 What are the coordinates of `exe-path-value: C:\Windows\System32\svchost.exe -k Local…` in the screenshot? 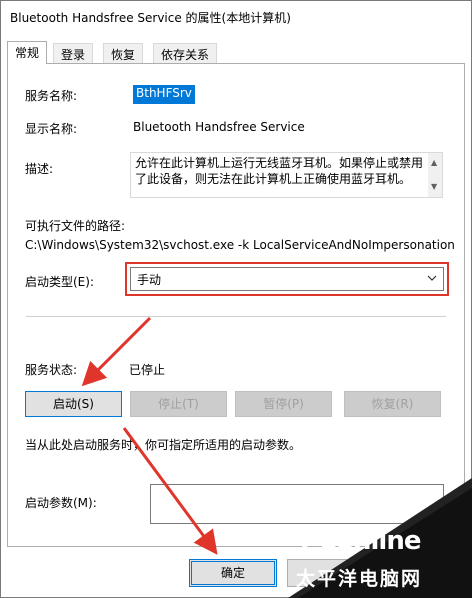 It's located at (240, 245).